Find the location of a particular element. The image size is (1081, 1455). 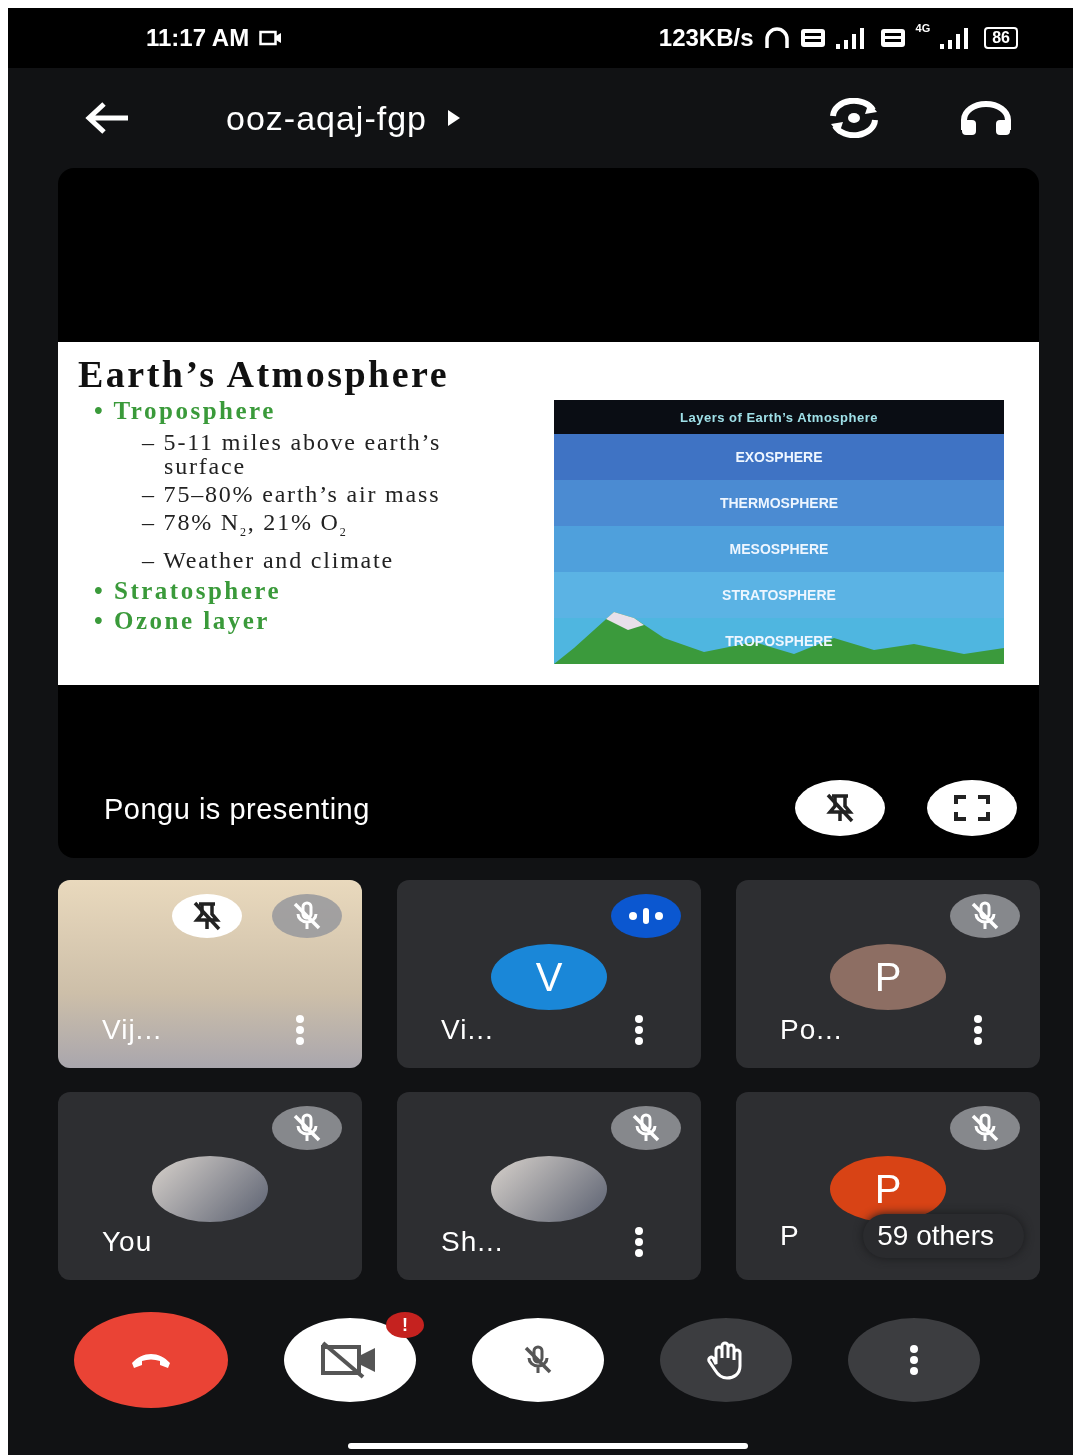

alert-badge: ! is located at coordinates (405, 1325).